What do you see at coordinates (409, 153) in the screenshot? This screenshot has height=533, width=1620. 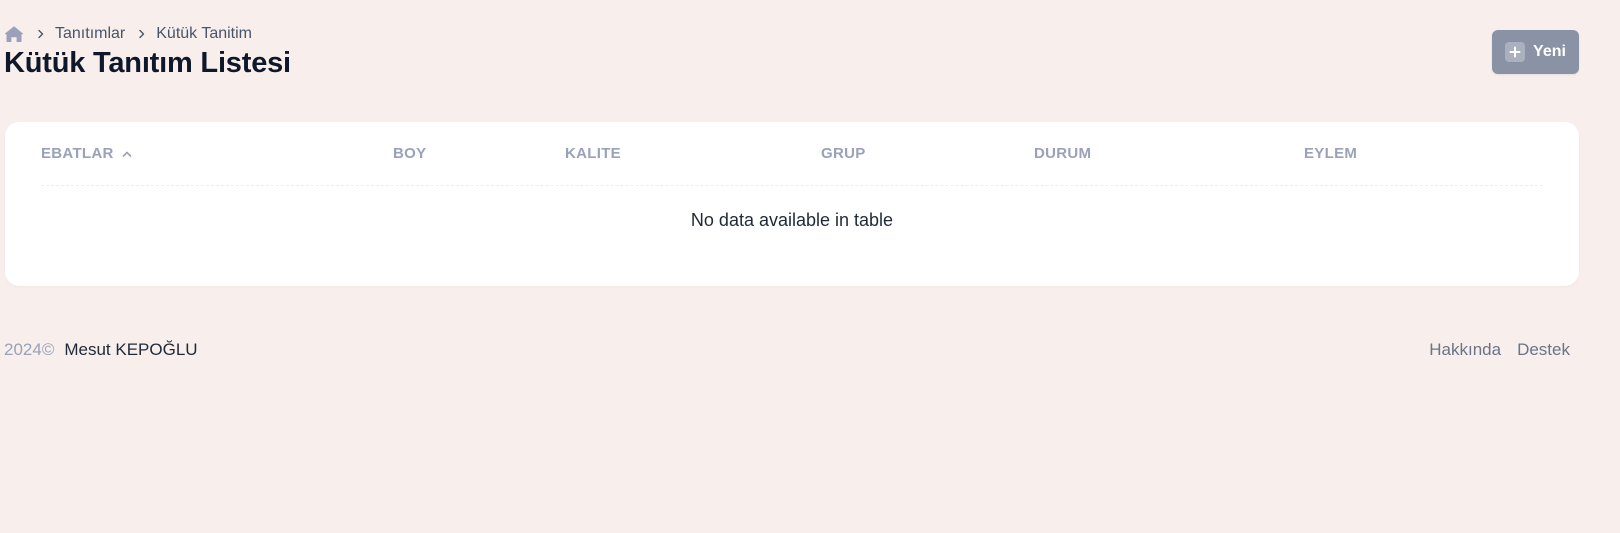 I see `column-header-boy: BOY` at bounding box center [409, 153].